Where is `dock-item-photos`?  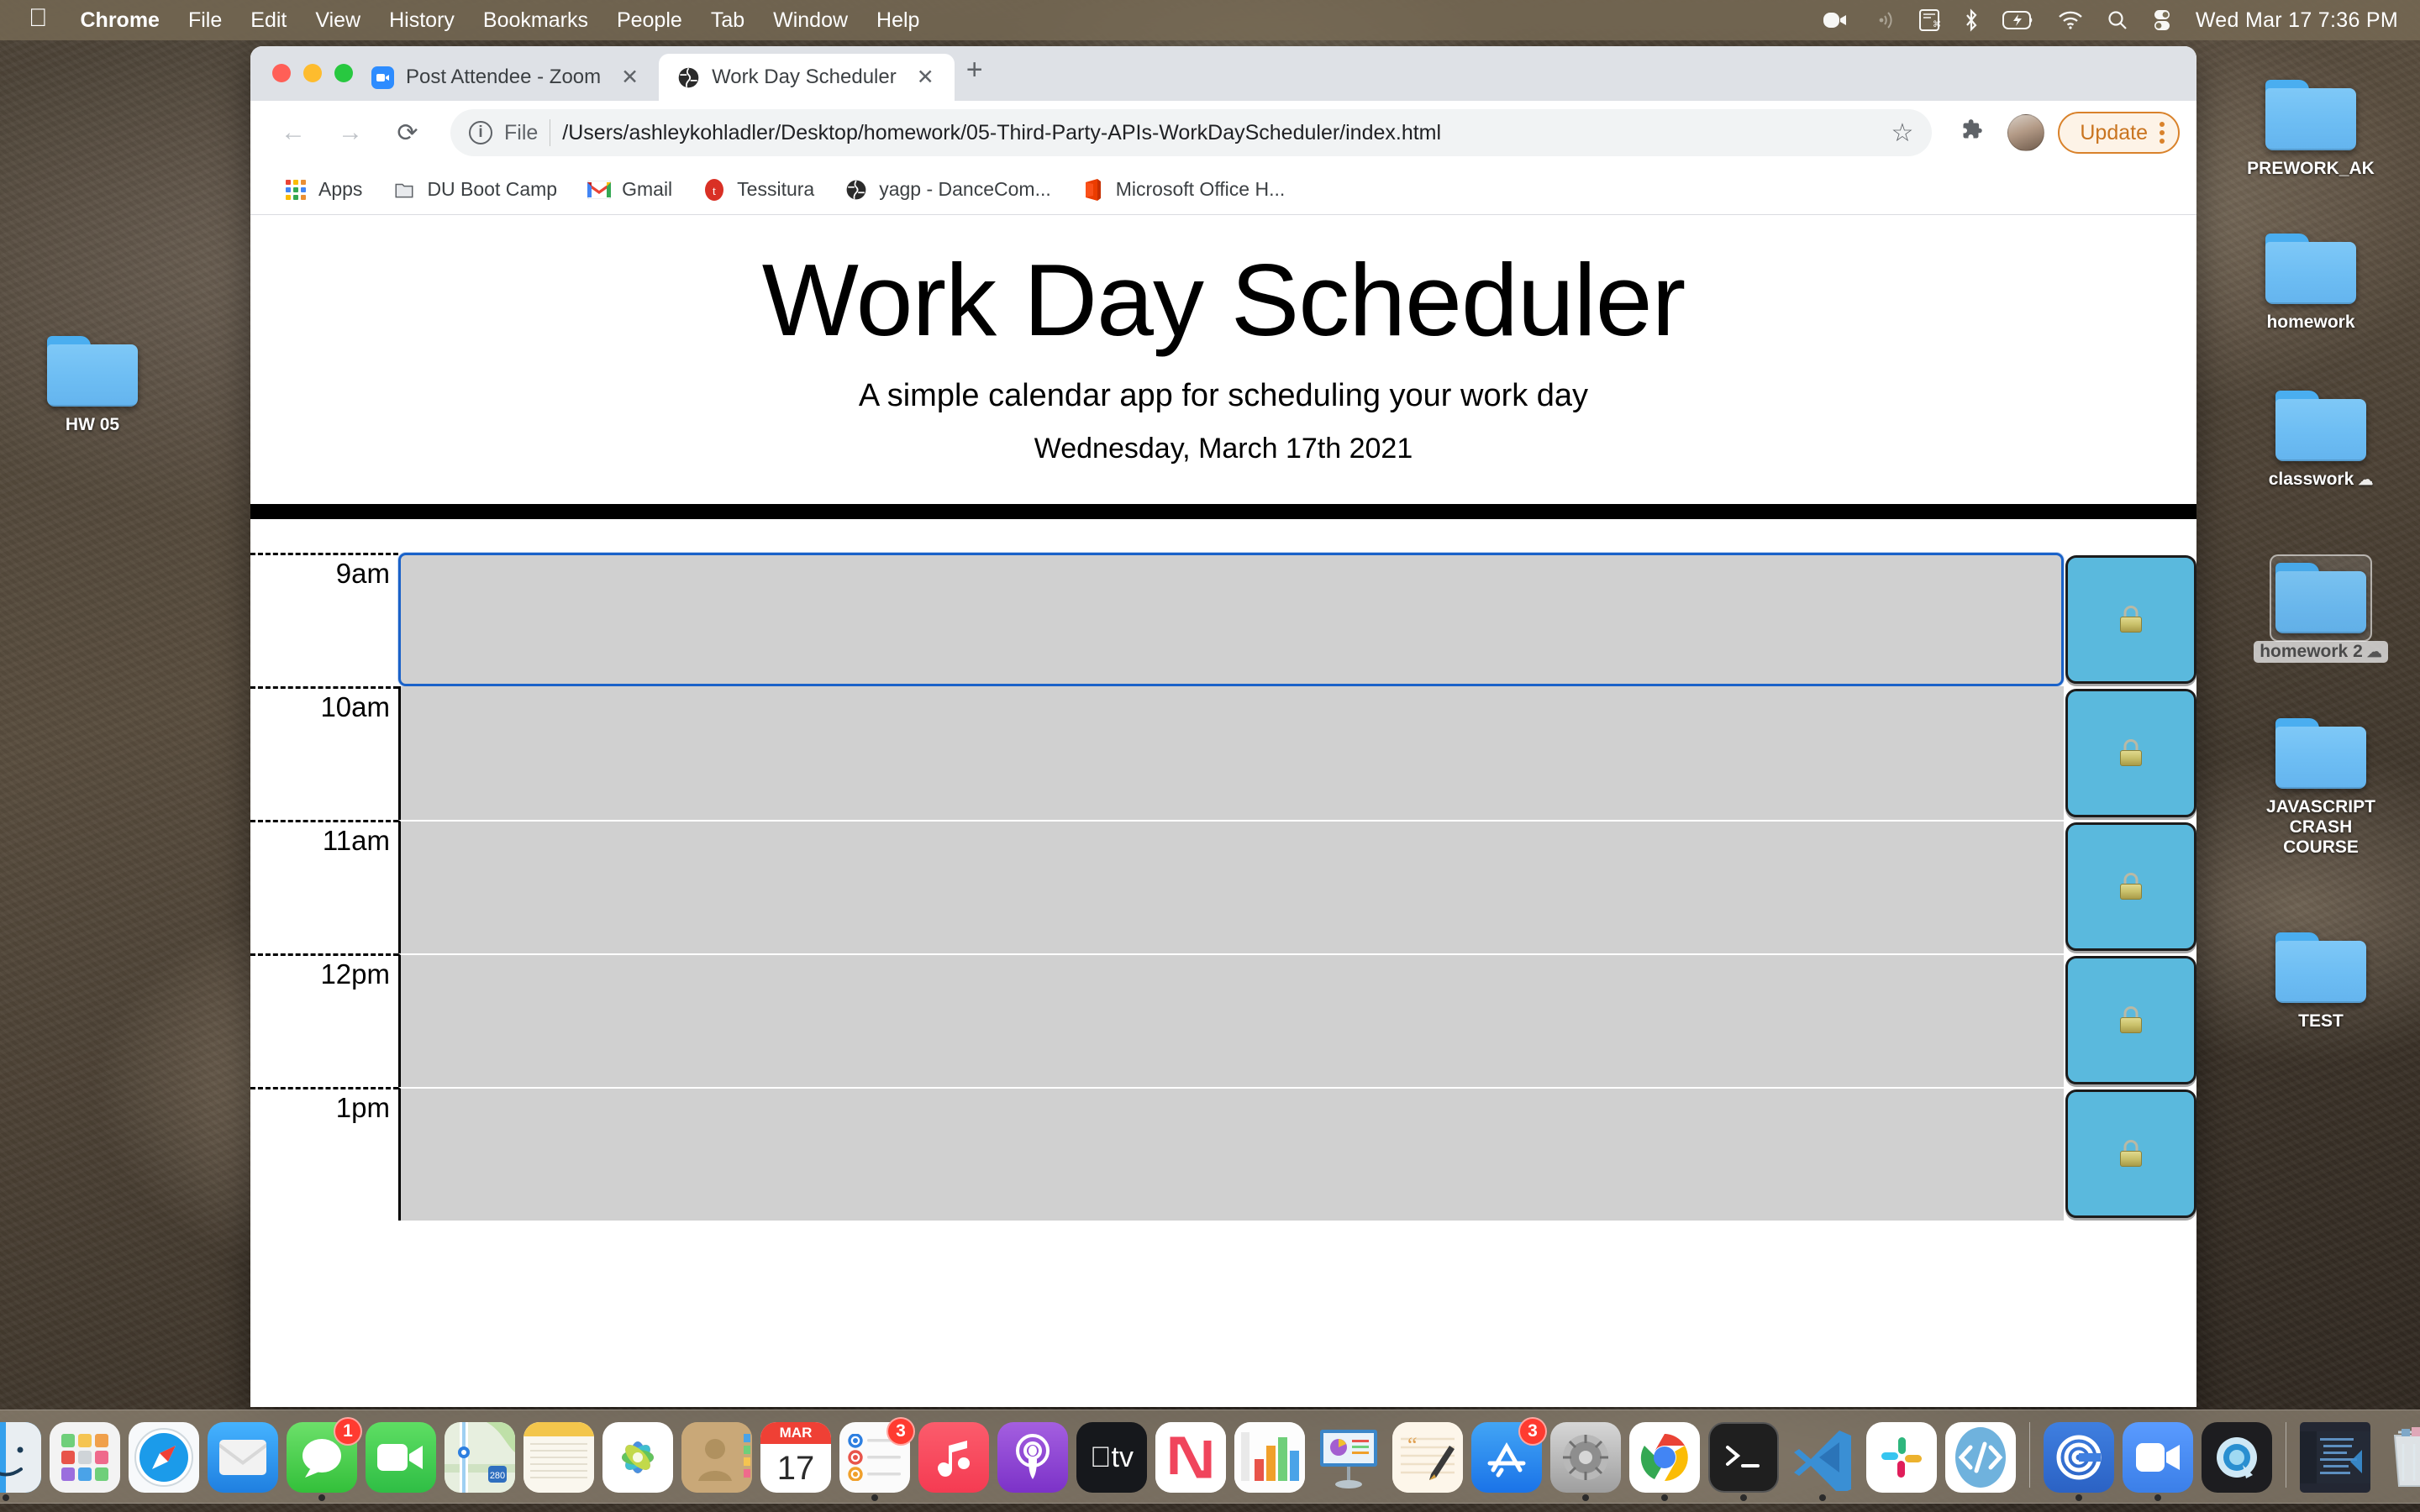 dock-item-photos is located at coordinates (637, 1457).